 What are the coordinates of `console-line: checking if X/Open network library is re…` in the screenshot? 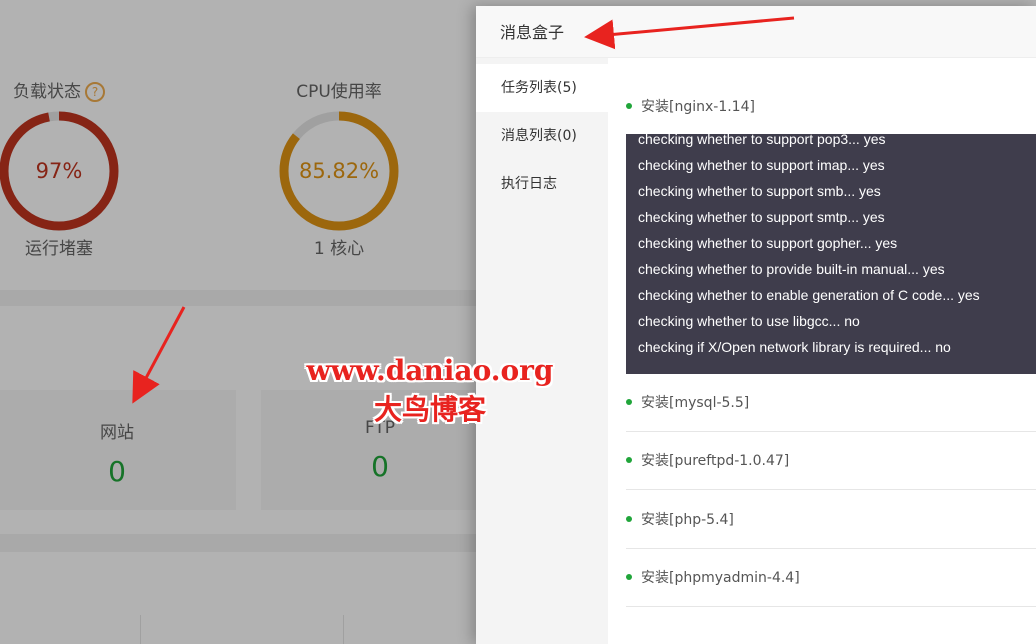 It's located at (794, 347).